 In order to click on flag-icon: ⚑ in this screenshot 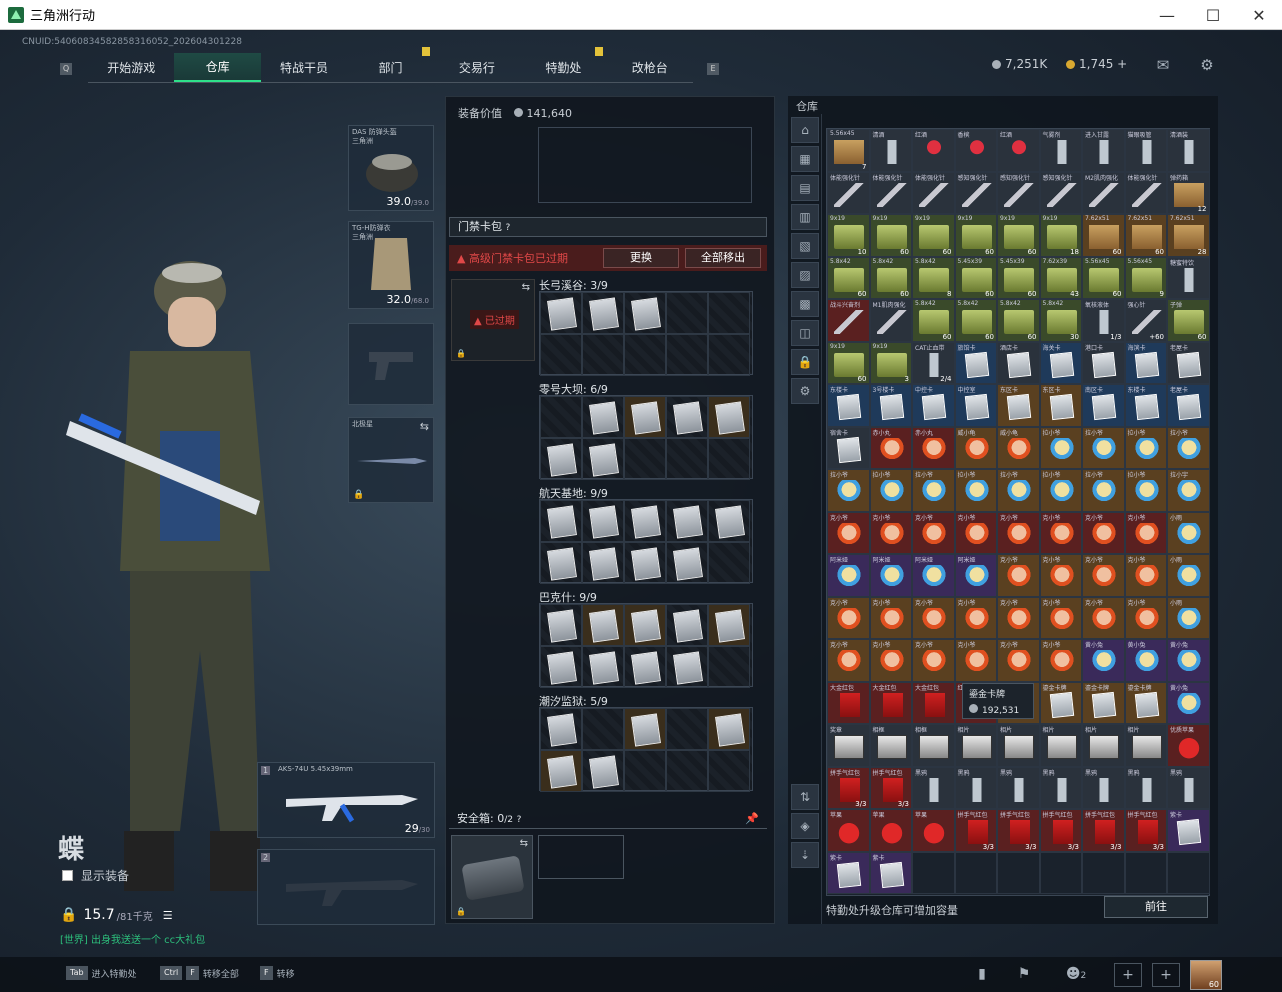, I will do `click(1024, 975)`.